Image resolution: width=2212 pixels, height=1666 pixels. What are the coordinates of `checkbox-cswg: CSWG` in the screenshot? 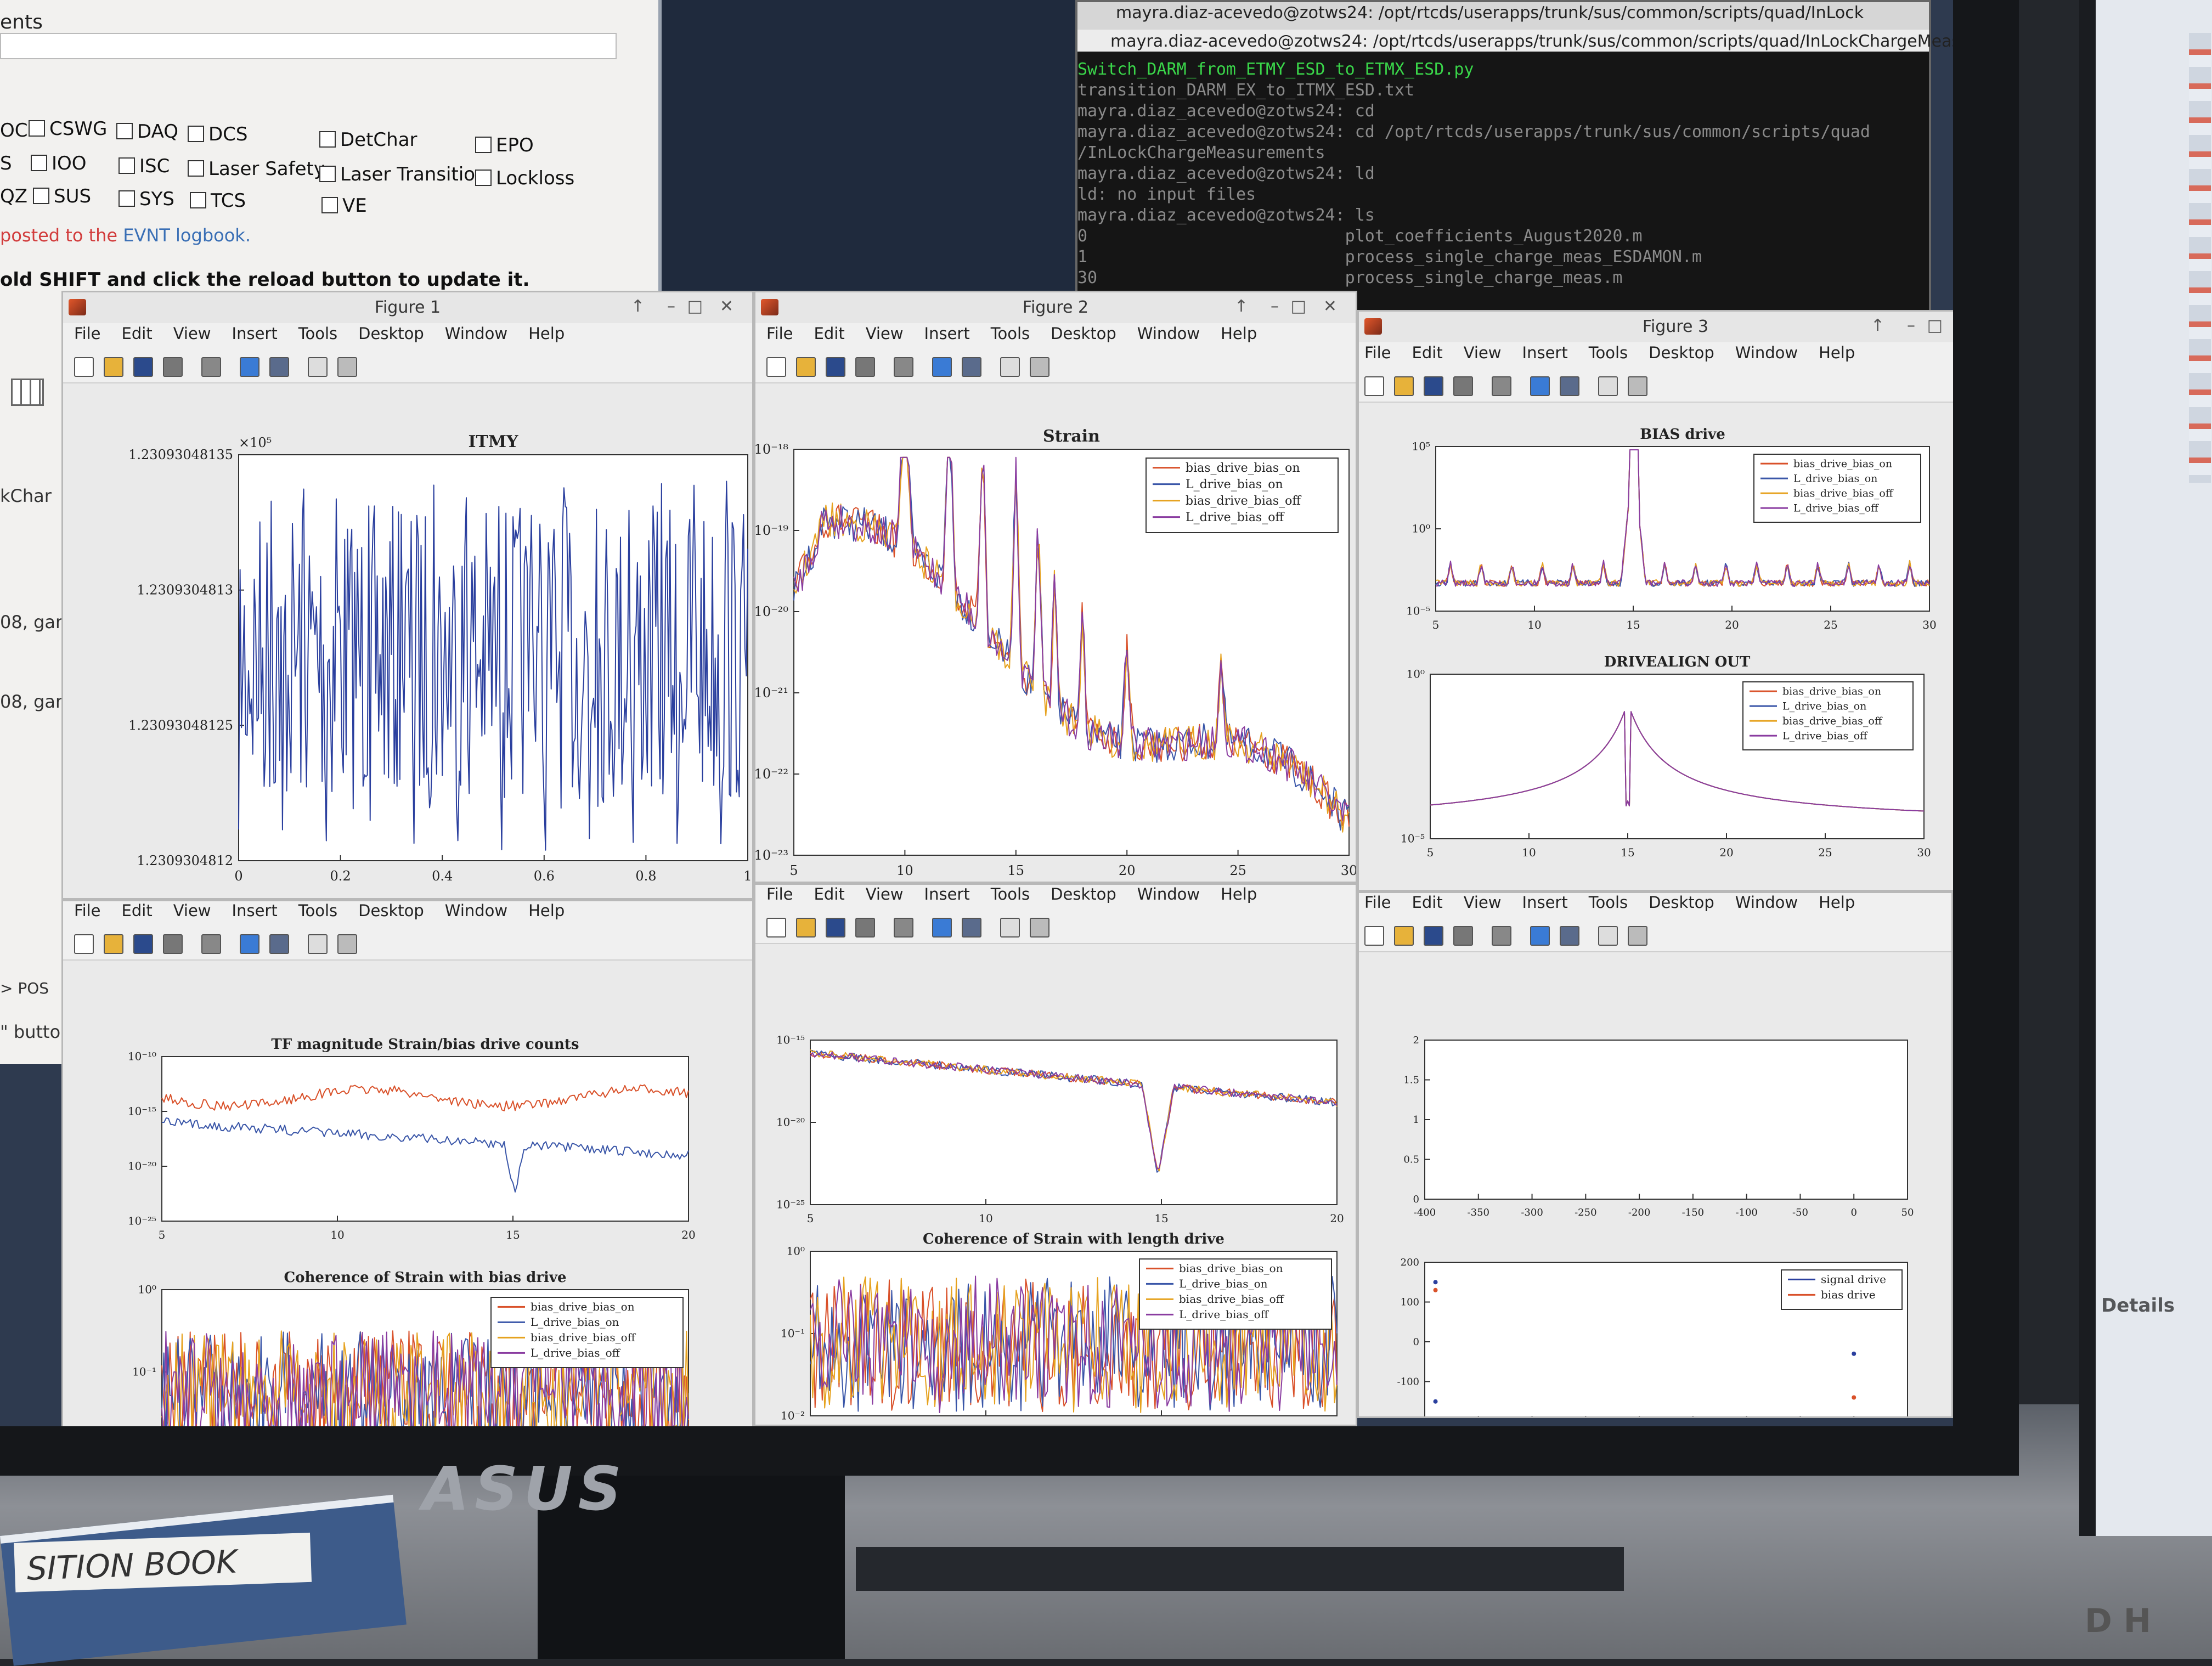 It's located at (68, 129).